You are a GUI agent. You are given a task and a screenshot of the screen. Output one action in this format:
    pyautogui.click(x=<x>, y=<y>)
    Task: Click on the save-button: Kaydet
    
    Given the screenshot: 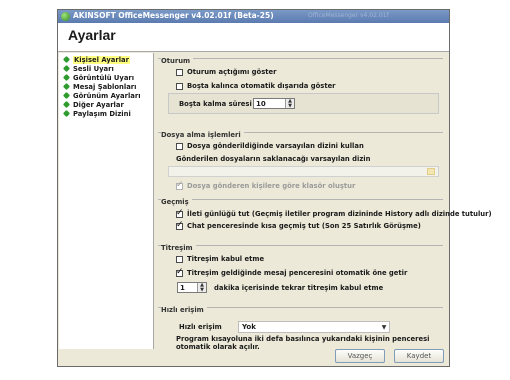 What is the action you would take?
    pyautogui.click(x=419, y=356)
    